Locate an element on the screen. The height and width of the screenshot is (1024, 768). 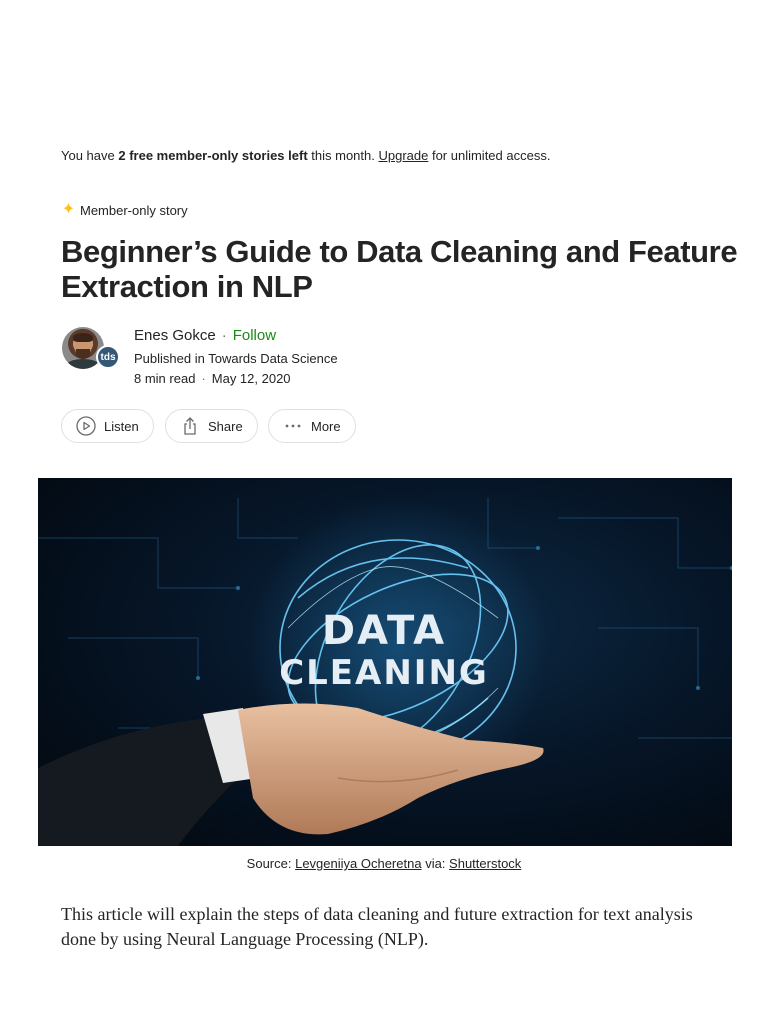
share-button: Share is located at coordinates (211, 426).